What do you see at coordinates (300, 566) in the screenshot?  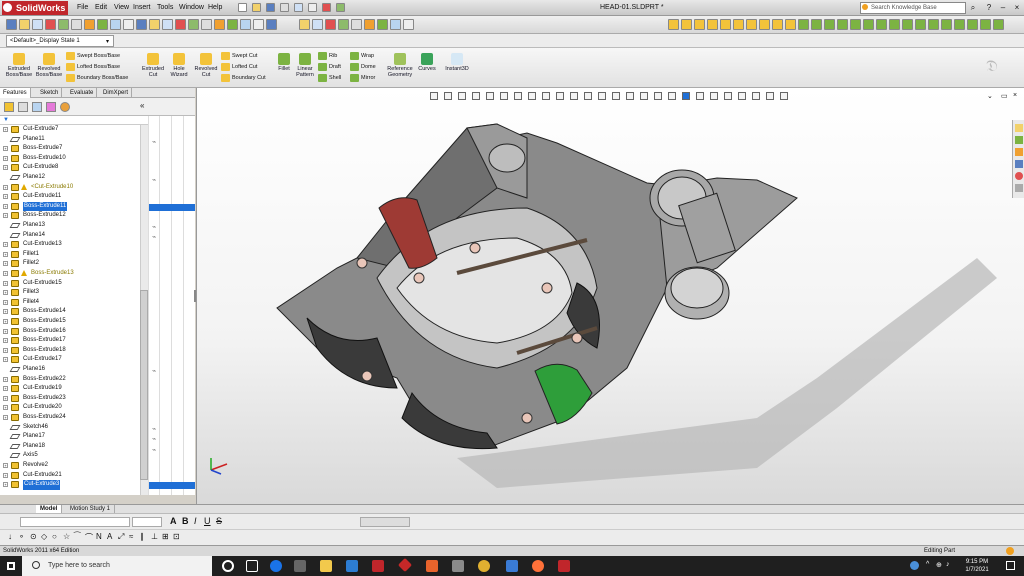 I see `media-icon` at bounding box center [300, 566].